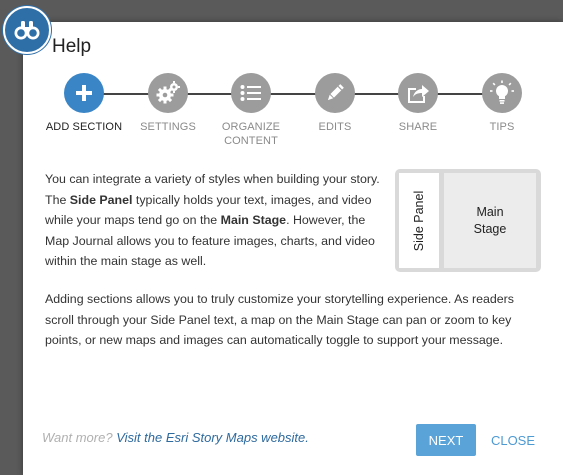 This screenshot has width=563, height=475. I want to click on step-settings: SETTINGS, so click(168, 103).